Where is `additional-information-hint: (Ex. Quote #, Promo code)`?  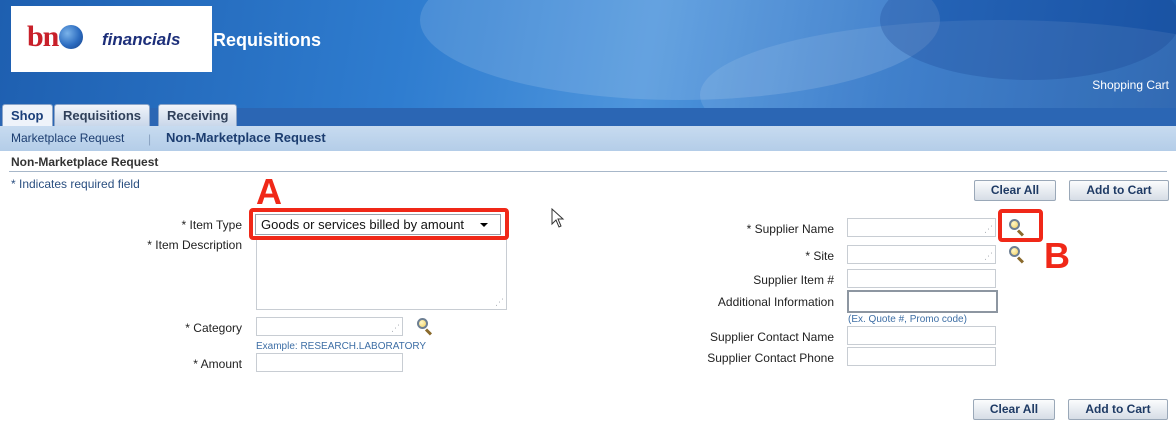 additional-information-hint: (Ex. Quote #, Promo code) is located at coordinates (907, 319).